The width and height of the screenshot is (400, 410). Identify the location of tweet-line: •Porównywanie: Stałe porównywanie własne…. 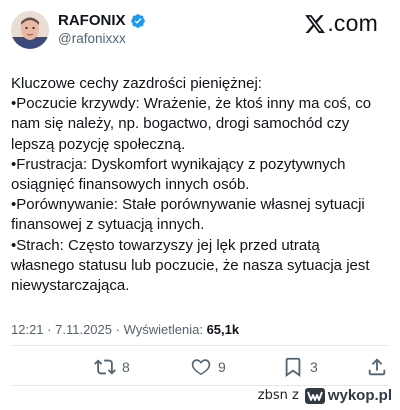
(188, 205).